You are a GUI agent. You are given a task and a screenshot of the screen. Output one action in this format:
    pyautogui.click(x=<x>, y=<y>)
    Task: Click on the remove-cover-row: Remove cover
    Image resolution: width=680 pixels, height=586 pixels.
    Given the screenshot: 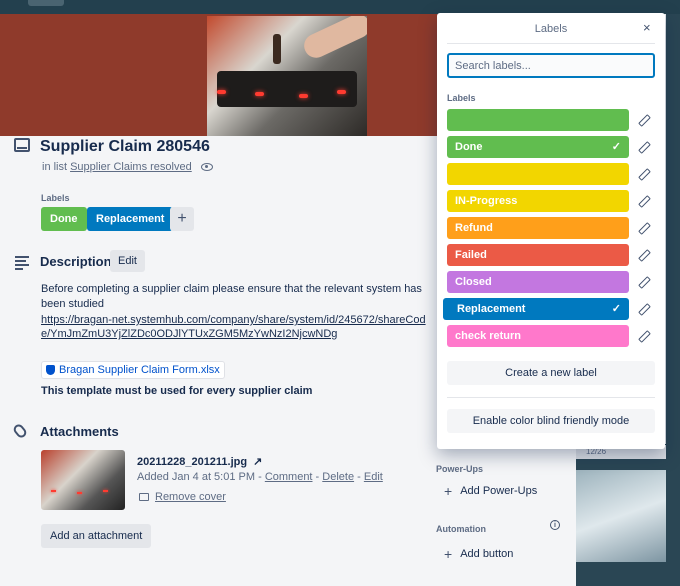 What is the action you would take?
    pyautogui.click(x=182, y=497)
    